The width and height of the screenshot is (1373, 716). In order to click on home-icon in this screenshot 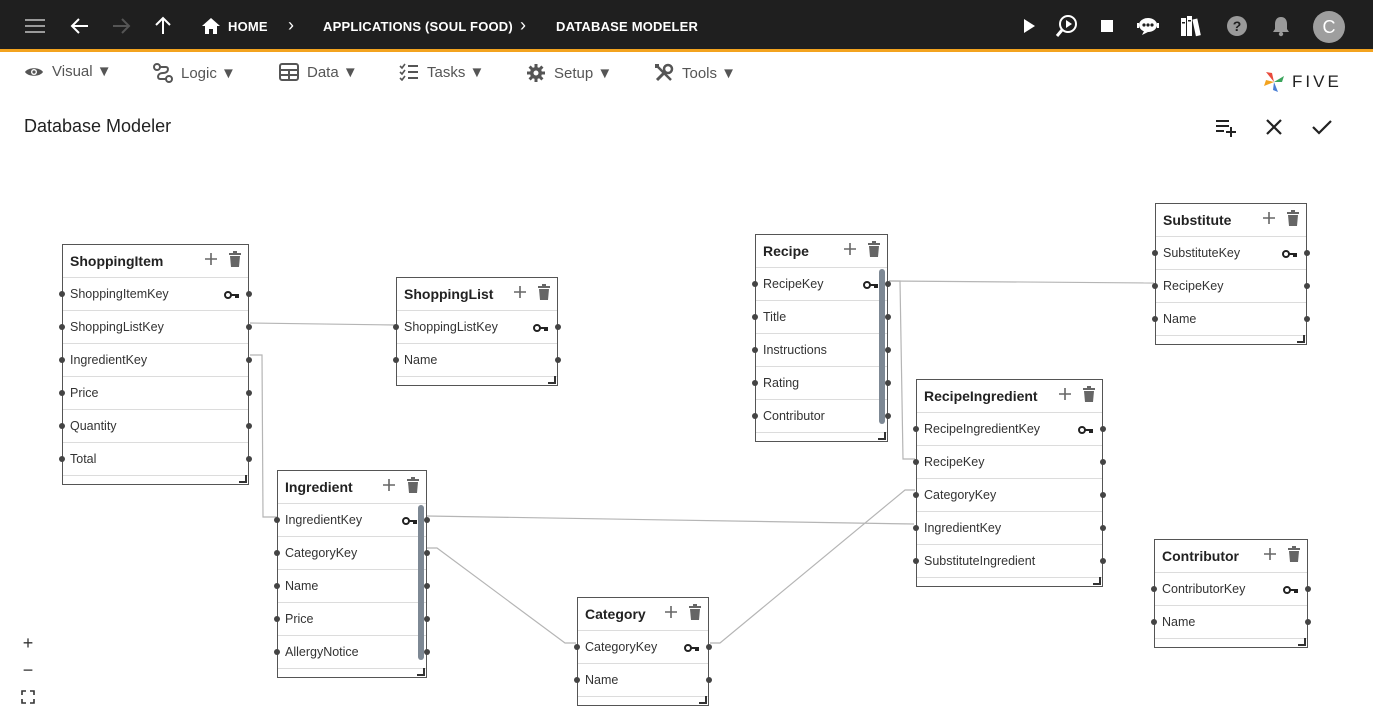, I will do `click(211, 26)`.